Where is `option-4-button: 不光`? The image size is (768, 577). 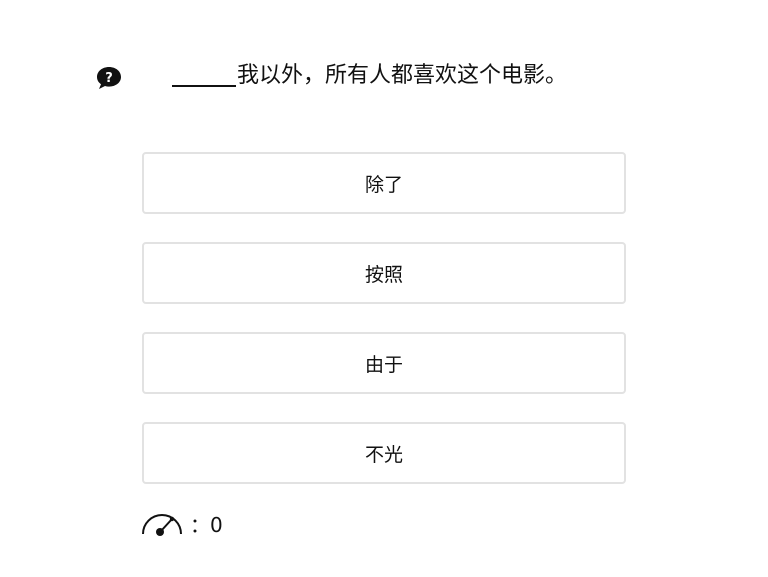 option-4-button: 不光 is located at coordinates (384, 453).